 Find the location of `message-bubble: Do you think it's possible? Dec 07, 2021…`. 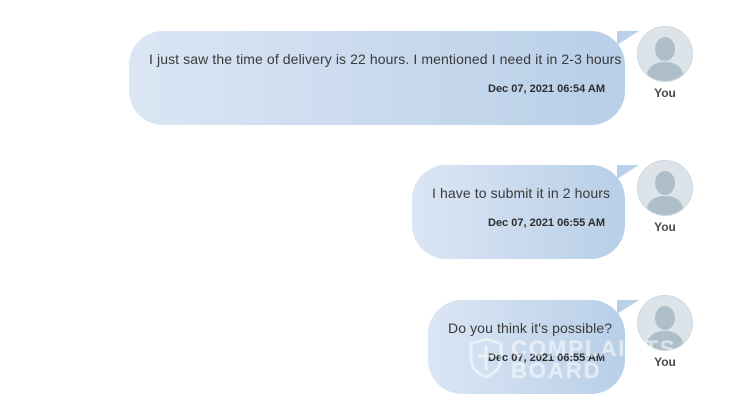

message-bubble: Do you think it's possible? Dec 07, 2021… is located at coordinates (533, 347).